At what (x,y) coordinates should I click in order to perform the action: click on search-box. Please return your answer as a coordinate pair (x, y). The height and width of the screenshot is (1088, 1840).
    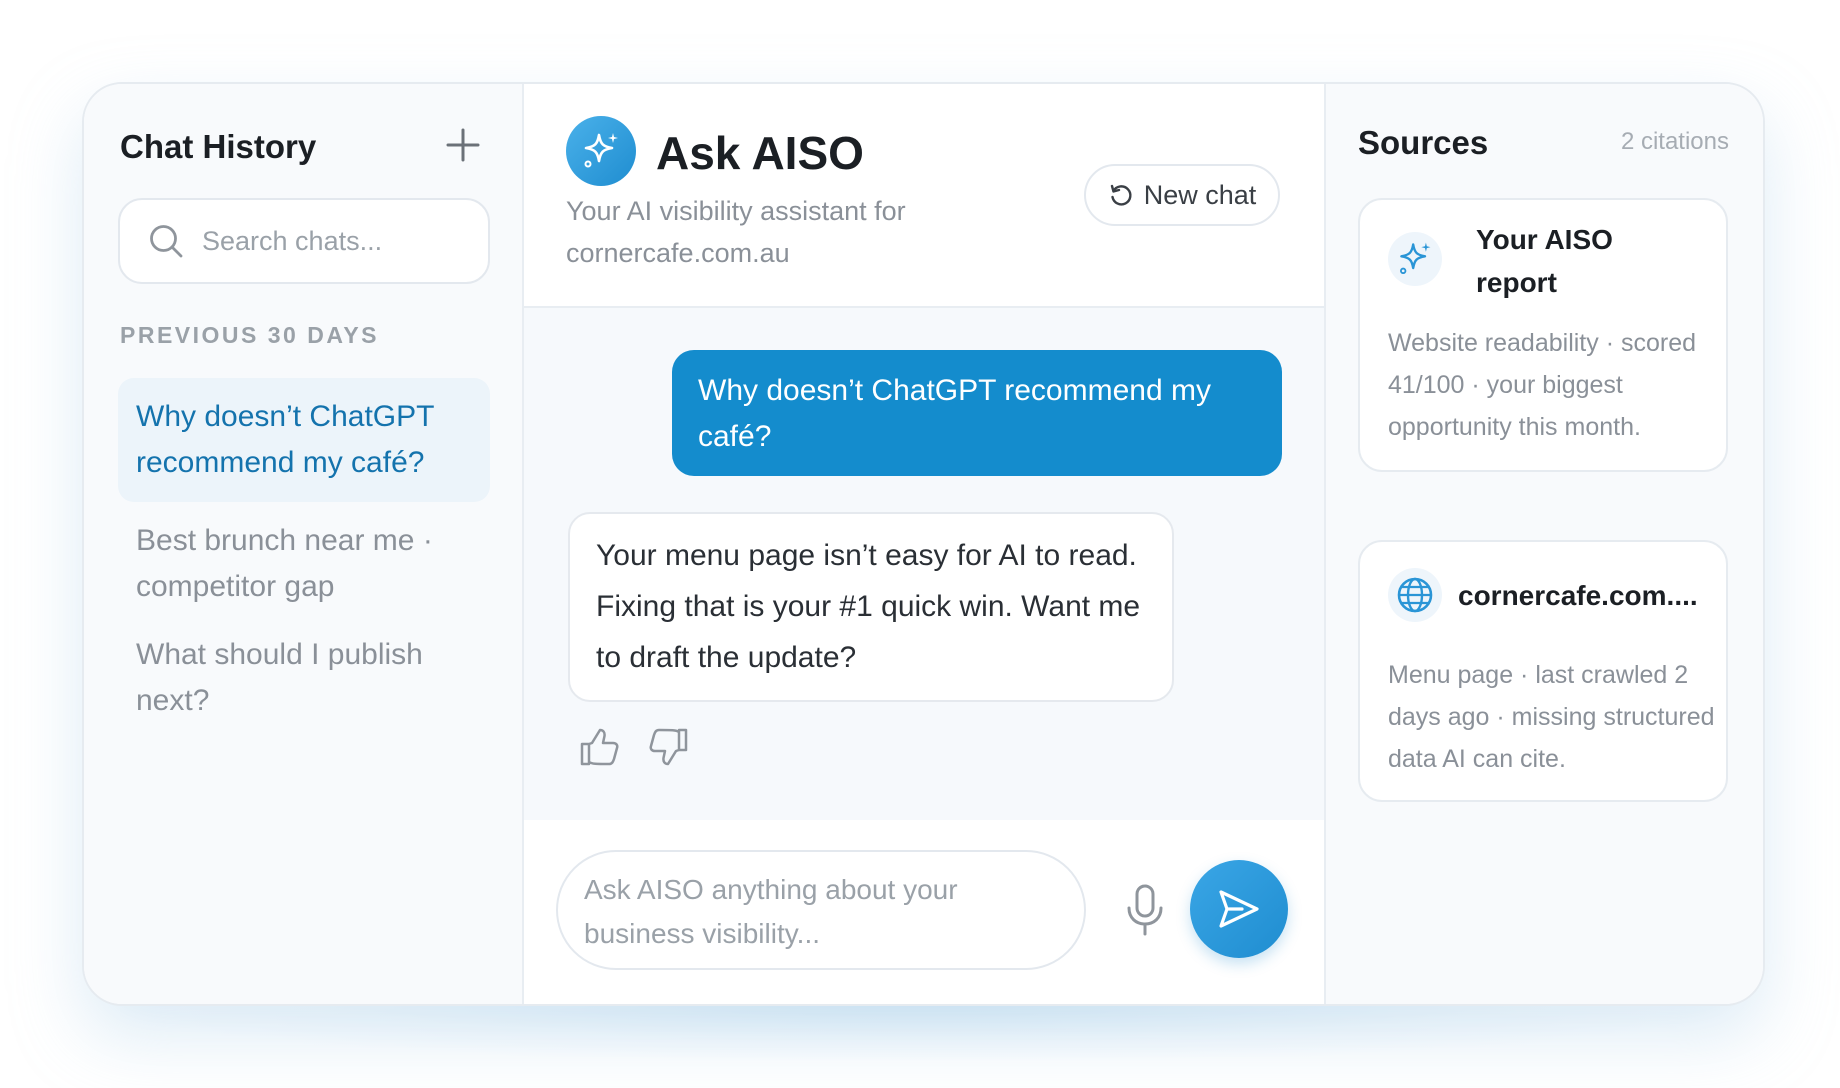
    Looking at the image, I should click on (304, 241).